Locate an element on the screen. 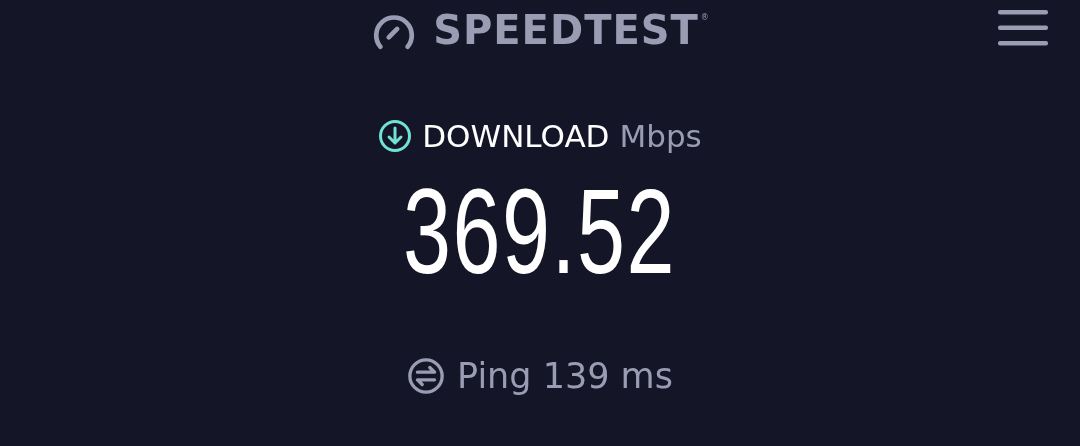  download-label: DOWNLOAD is located at coordinates (516, 136).